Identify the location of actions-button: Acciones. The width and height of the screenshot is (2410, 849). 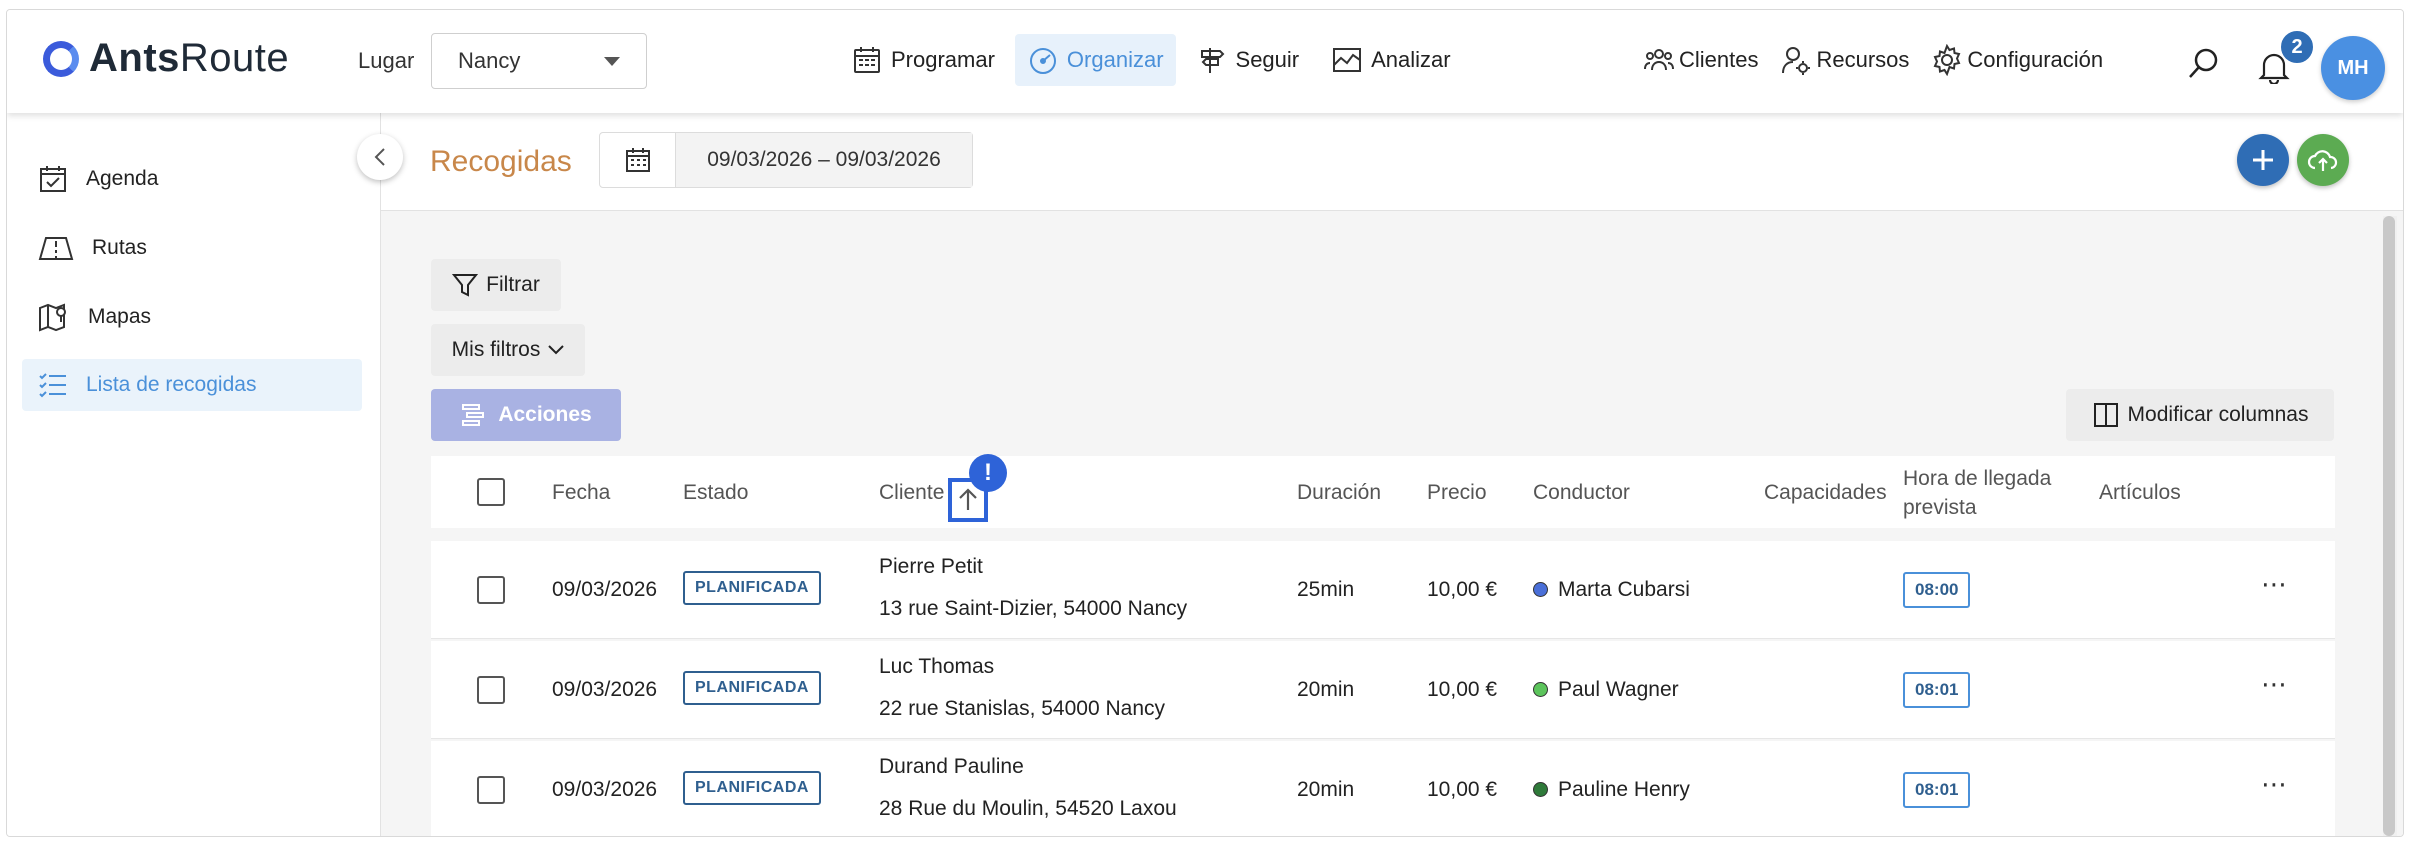
(526, 415).